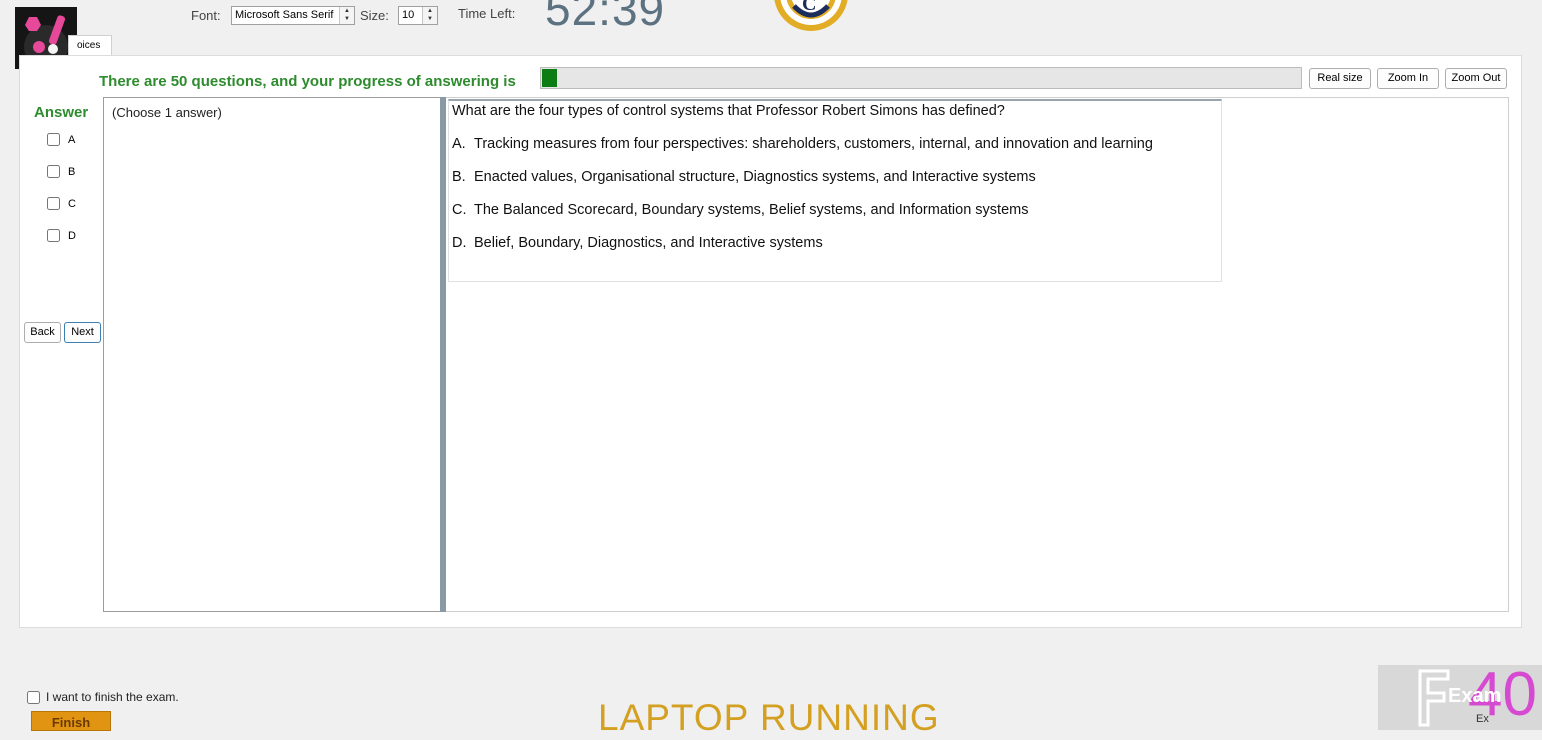 The width and height of the screenshot is (1542, 740). What do you see at coordinates (809, 7) in the screenshot?
I see `svg-text: C` at bounding box center [809, 7].